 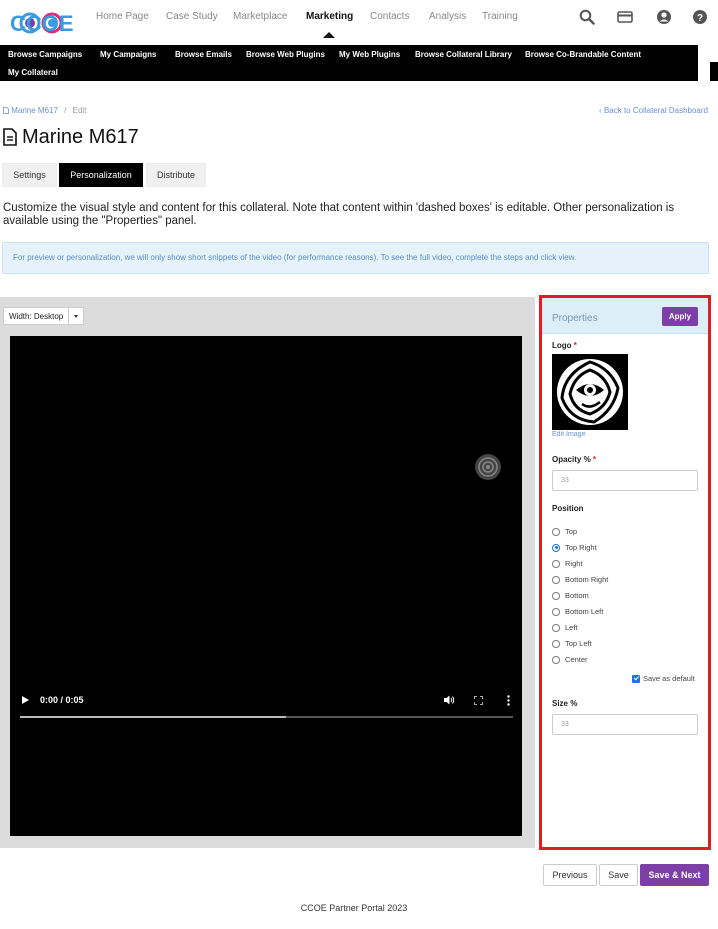 What do you see at coordinates (260, 16) in the screenshot?
I see `nav-marketplace: Marketplace` at bounding box center [260, 16].